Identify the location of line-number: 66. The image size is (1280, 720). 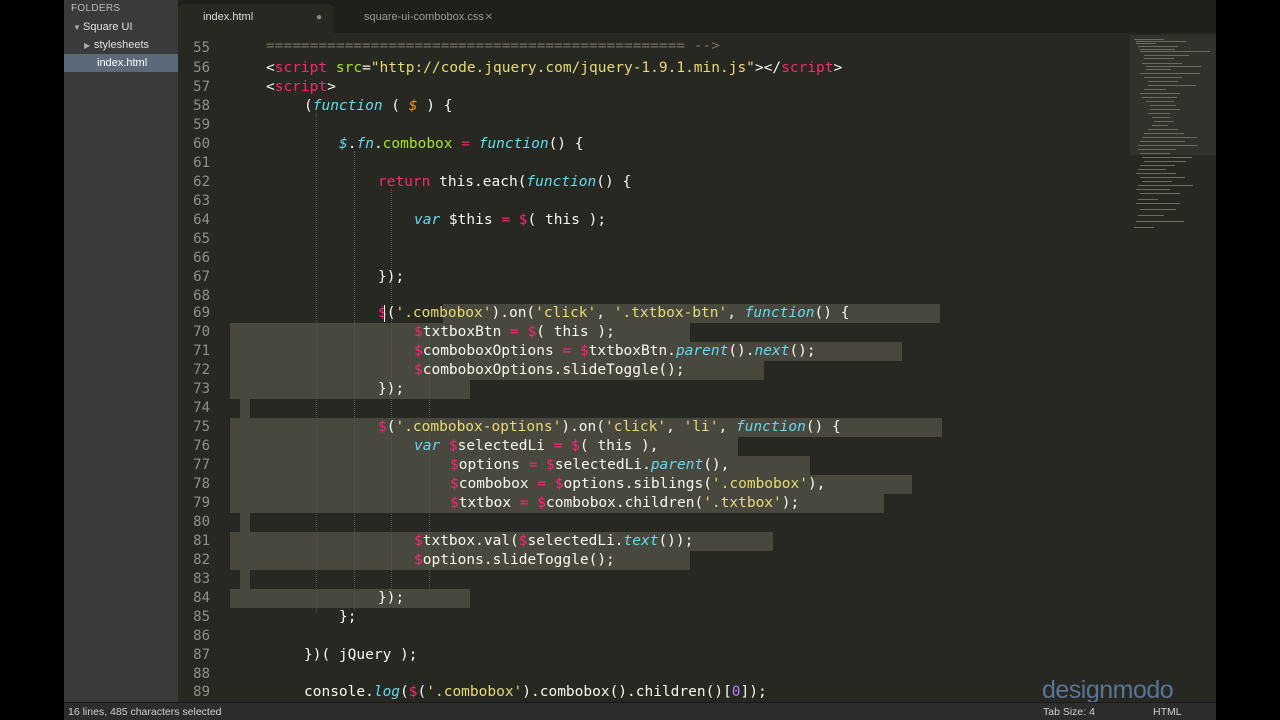
(201, 258).